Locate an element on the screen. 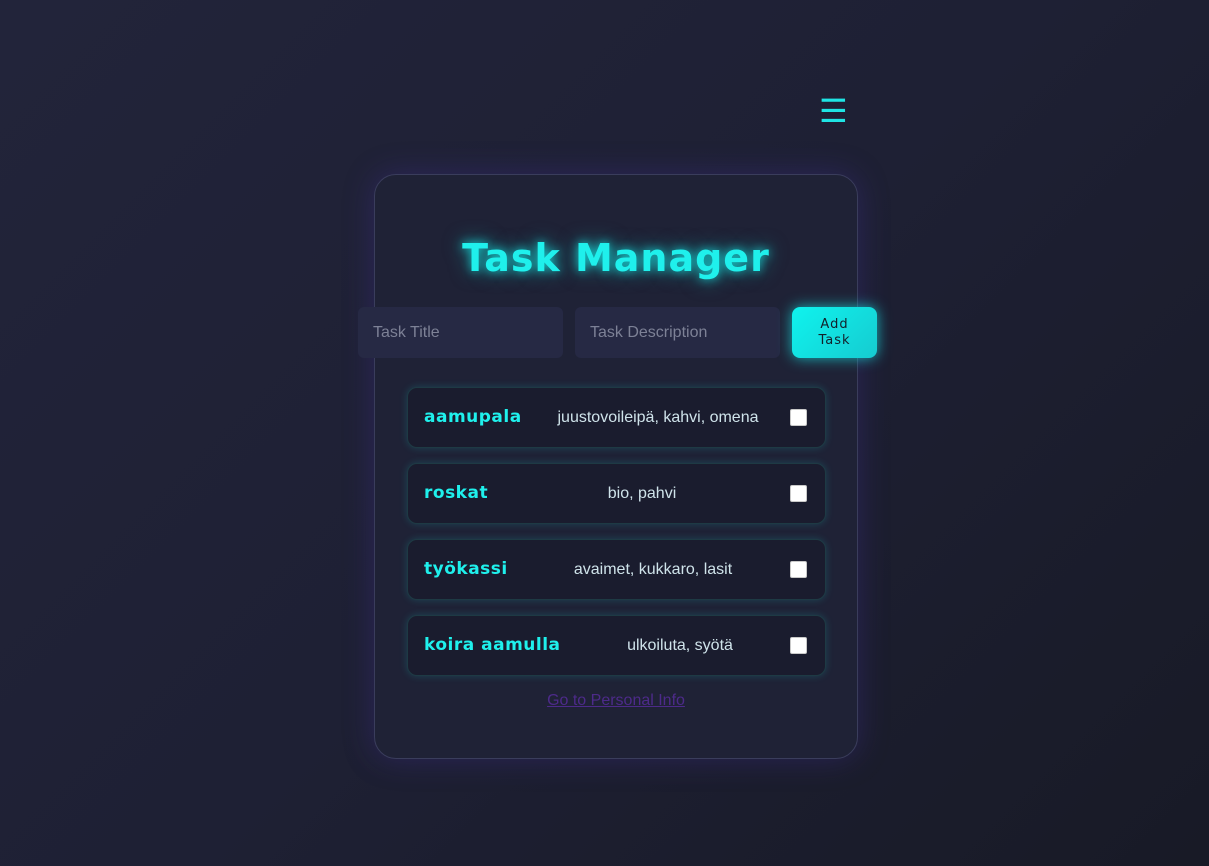 Image resolution: width=1209 pixels, height=866 pixels. task-item: aamupala juustovoileipä, kahvi, omena is located at coordinates (616, 417).